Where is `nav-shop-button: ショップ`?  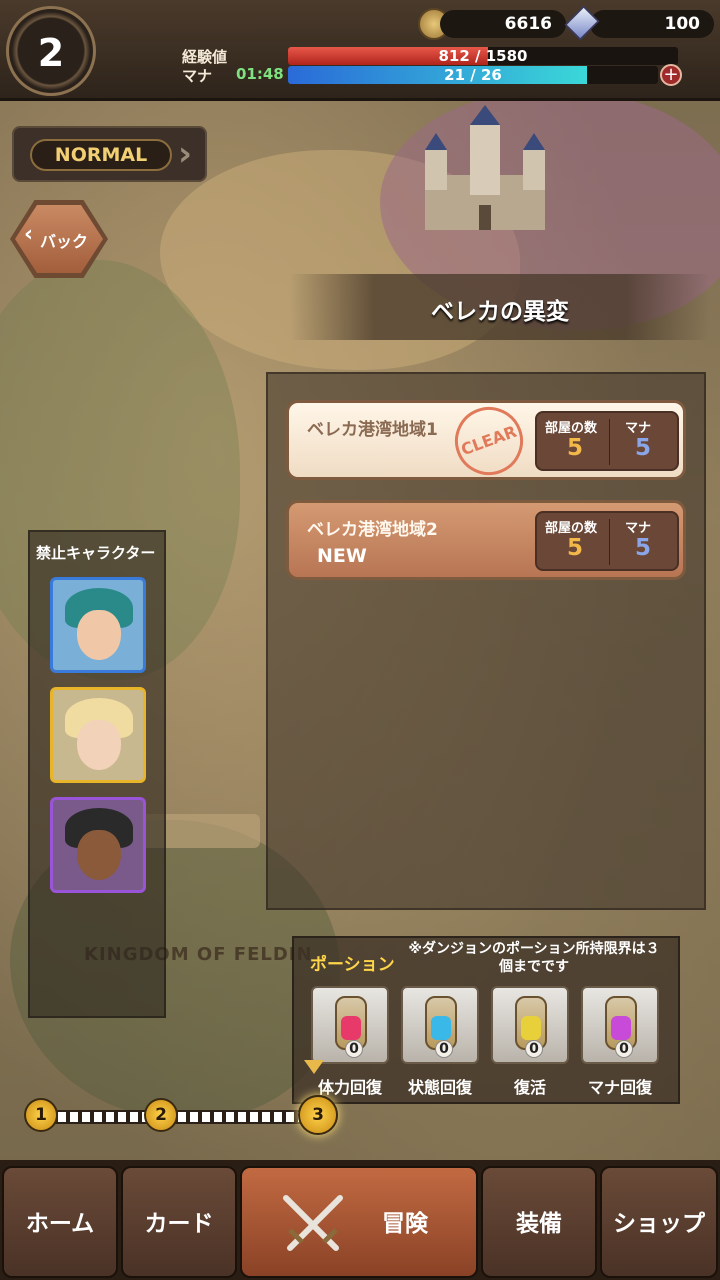
nav-shop-button: ショップ is located at coordinates (659, 1222).